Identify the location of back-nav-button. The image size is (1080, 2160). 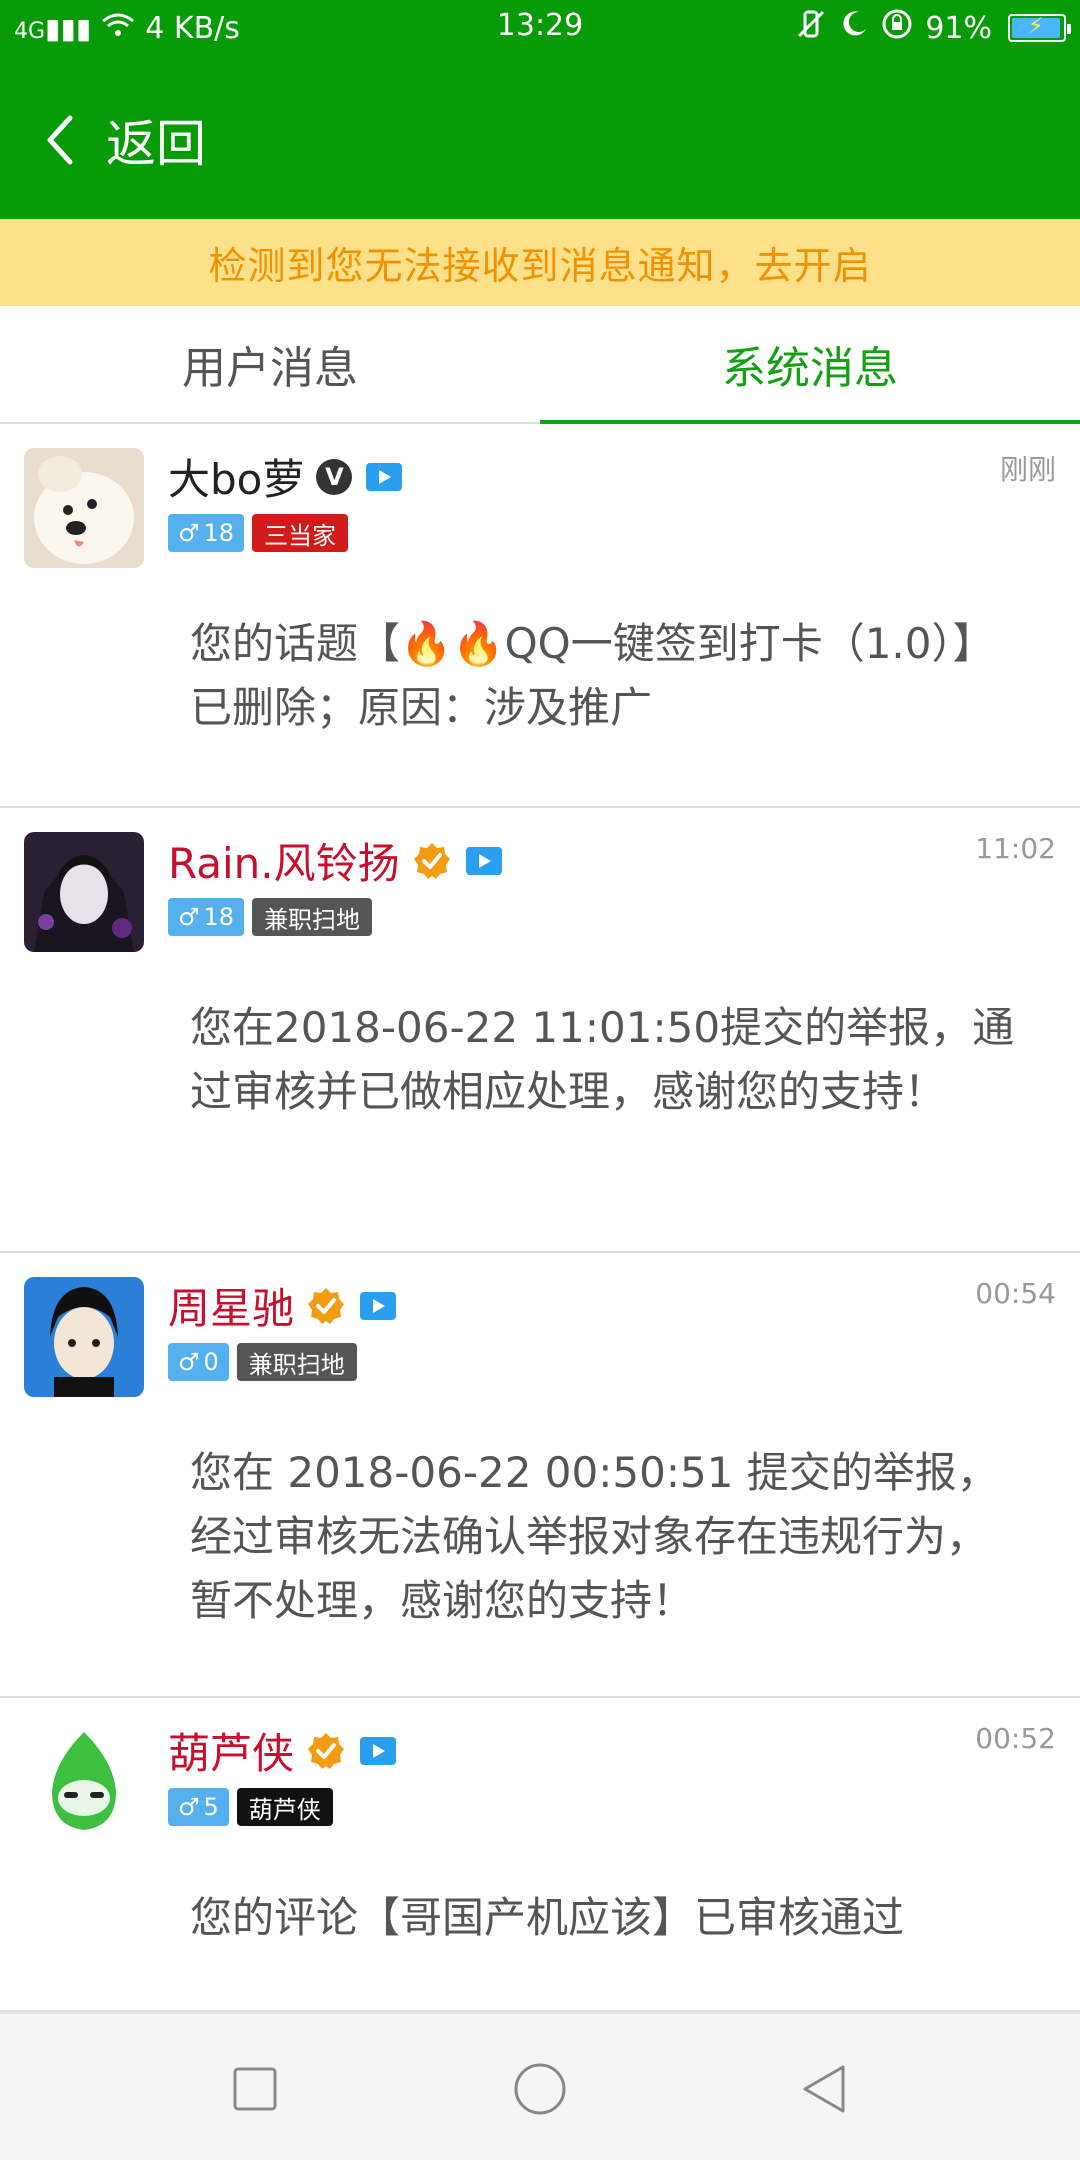
(825, 2089).